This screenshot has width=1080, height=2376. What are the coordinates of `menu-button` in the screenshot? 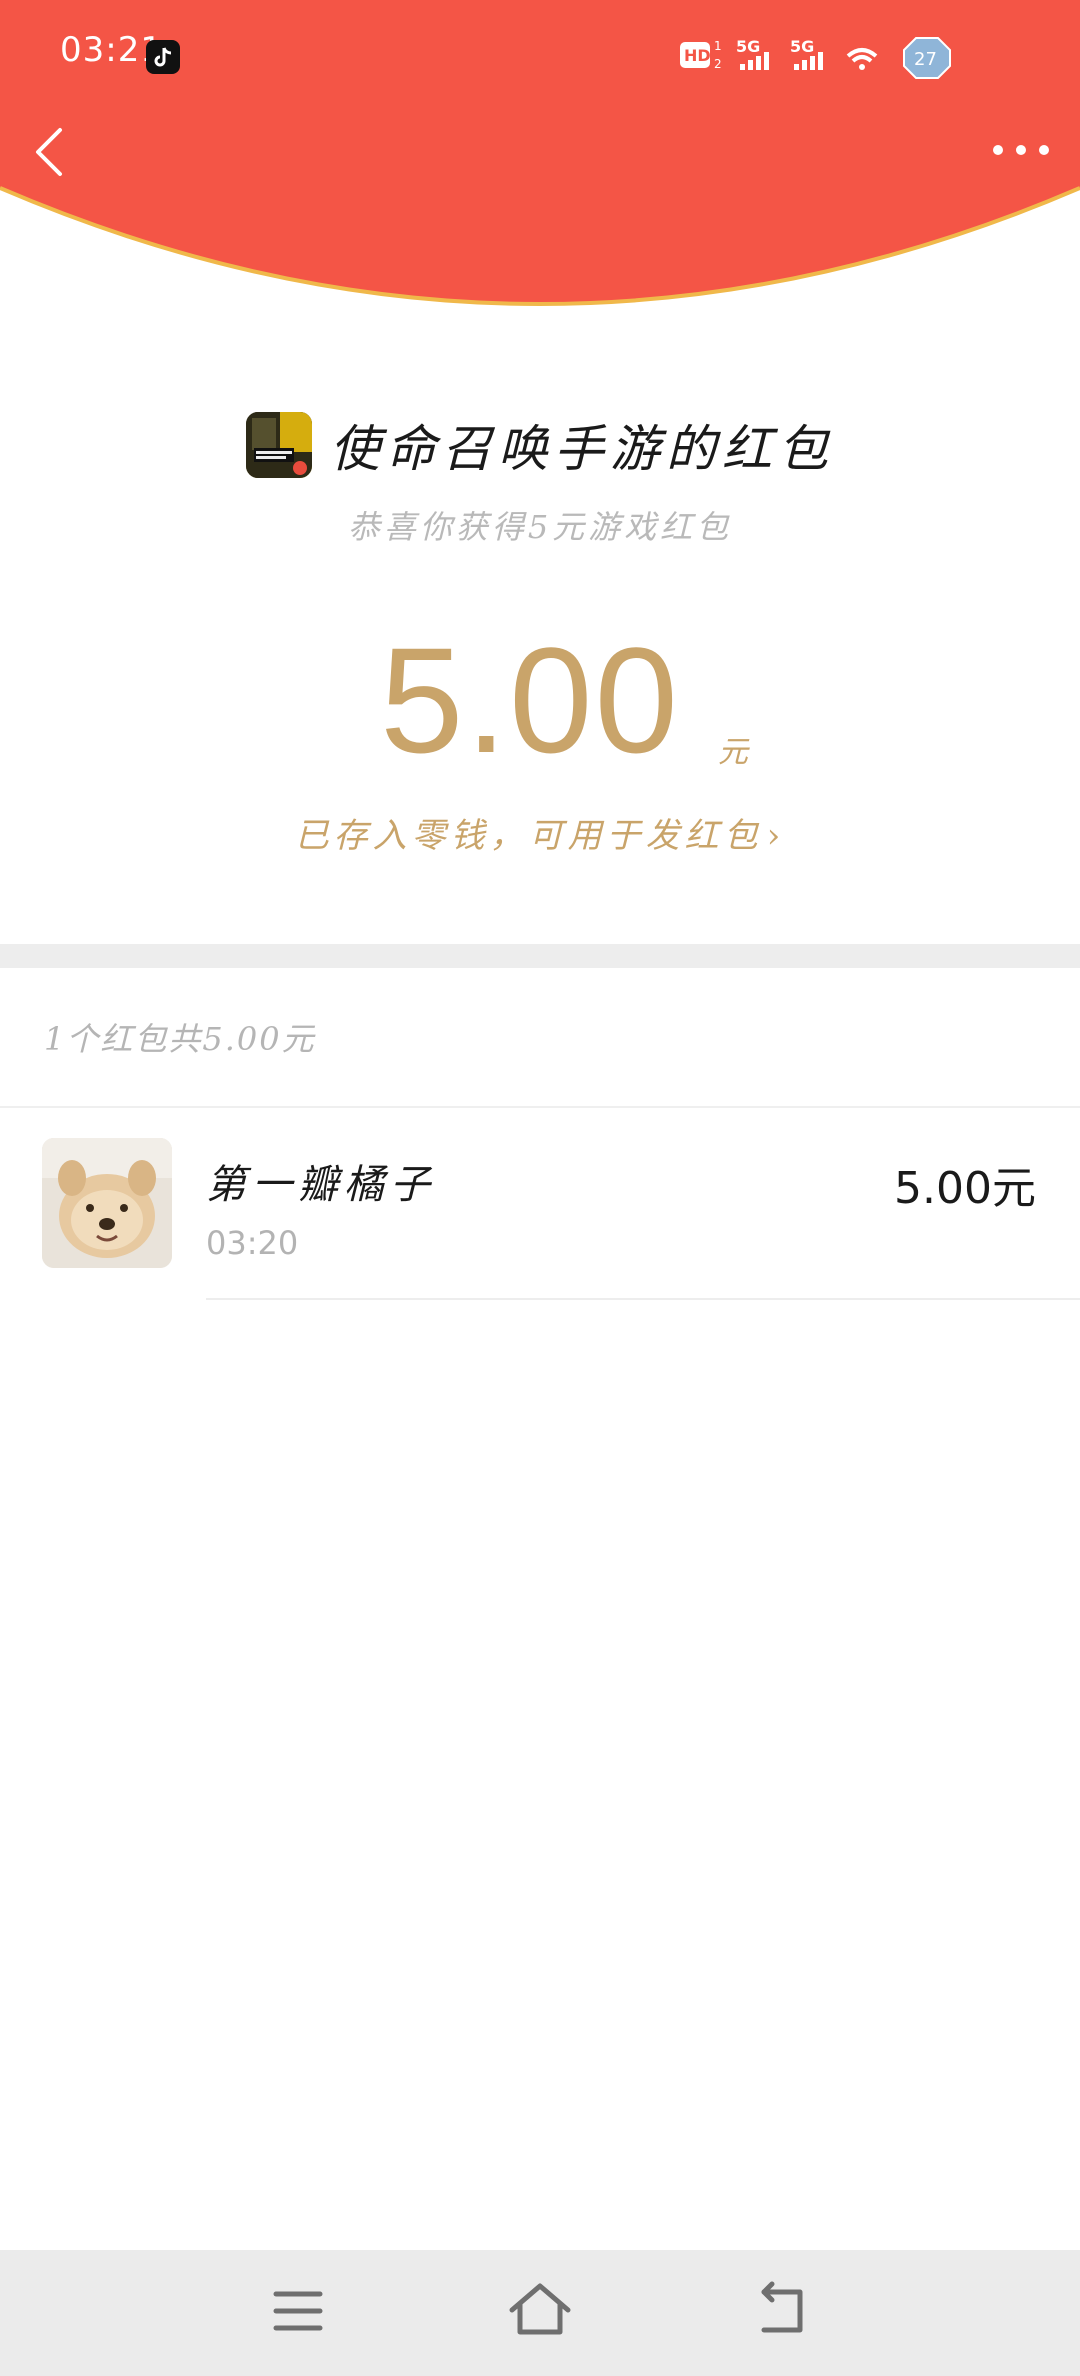 It's located at (298, 2311).